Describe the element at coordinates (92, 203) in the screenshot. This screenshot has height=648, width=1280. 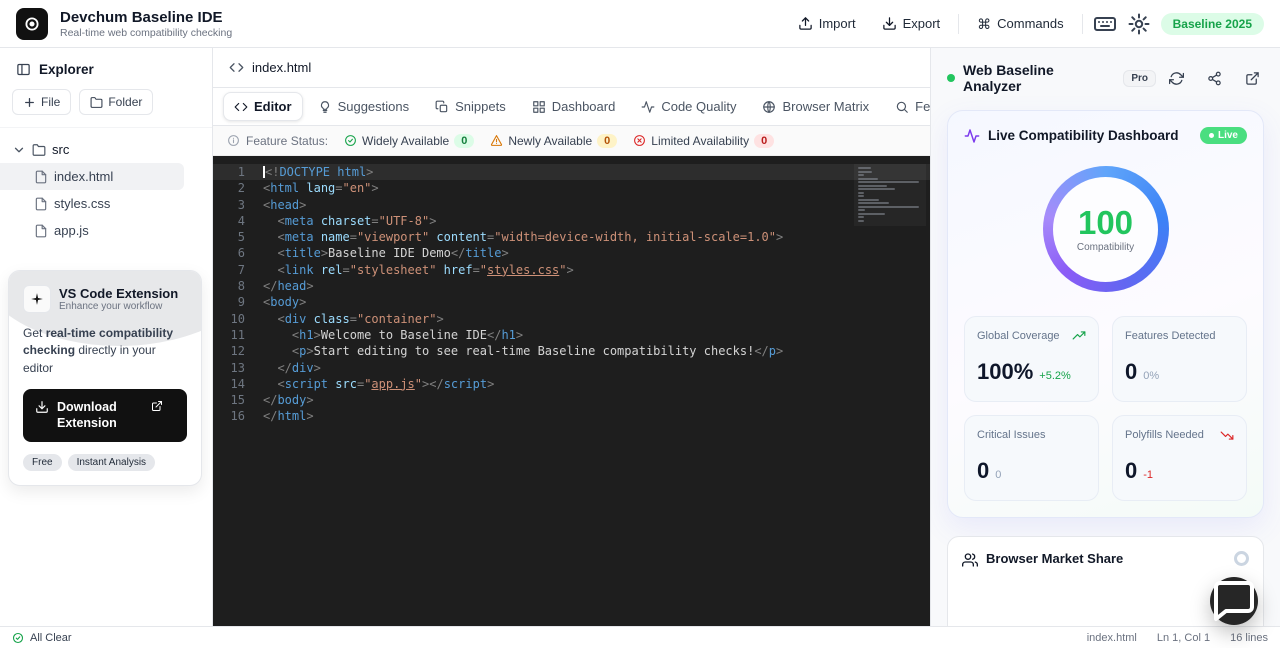
I see `file-item-styles.css: styles.css` at that location.